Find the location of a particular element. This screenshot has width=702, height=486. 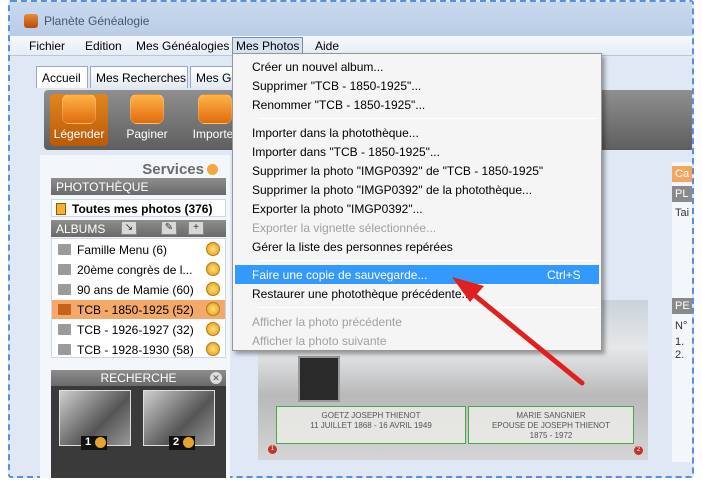

album-item: 90 ans de Mamie (60) is located at coordinates (138, 289).